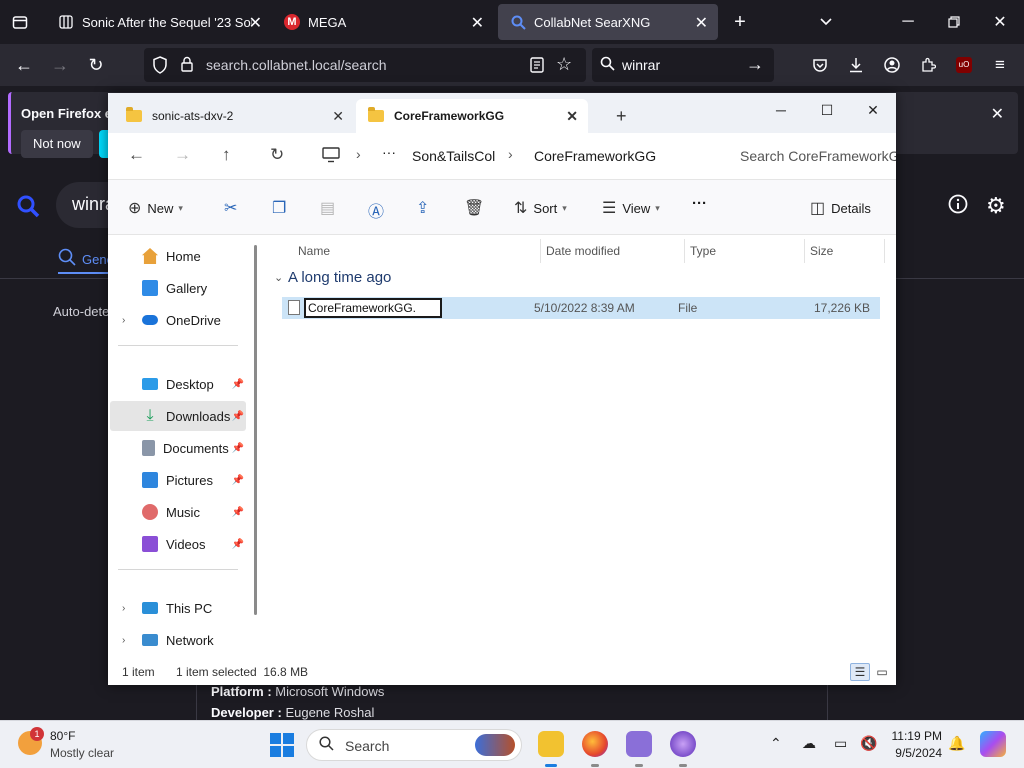 The image size is (1024, 768). Describe the element at coordinates (868, 743) in the screenshot. I see `volume-muted-icon: 🔇` at that location.